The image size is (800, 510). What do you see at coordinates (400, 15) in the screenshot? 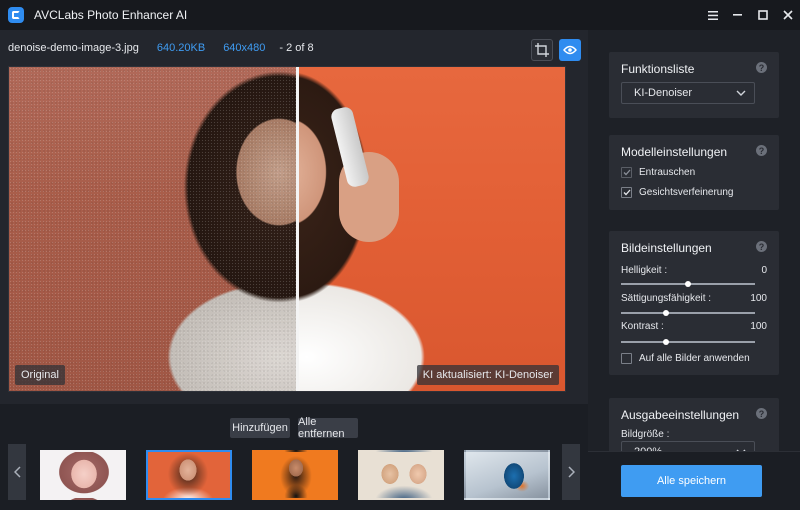
I see `title-bar: AVCLabs Photo Enhancer AI` at bounding box center [400, 15].